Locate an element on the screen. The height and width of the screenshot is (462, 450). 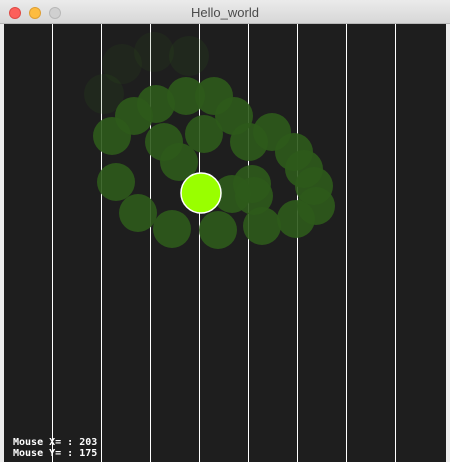
window-titlebar: Hello_world is located at coordinates (225, 12).